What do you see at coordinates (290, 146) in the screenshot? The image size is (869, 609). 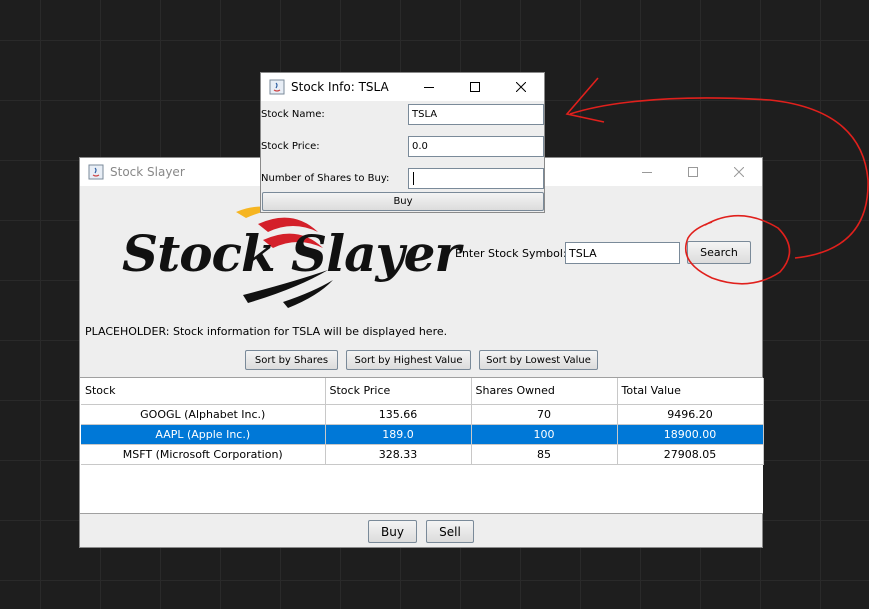 I see `stock-price-label: Stock Price:` at bounding box center [290, 146].